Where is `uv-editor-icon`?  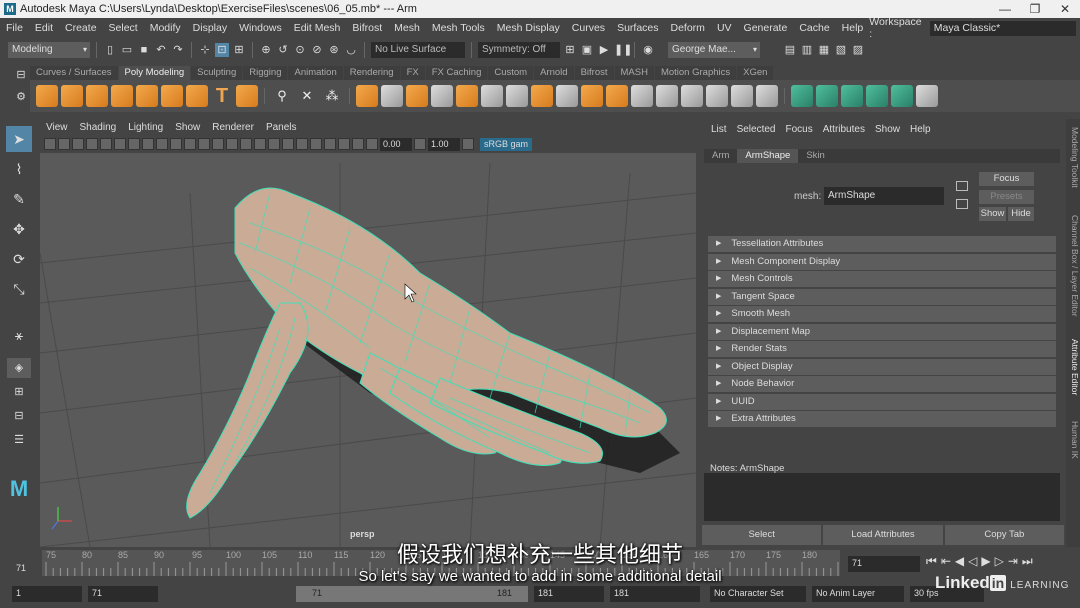
uv-editor-icon is located at coordinates (802, 96).